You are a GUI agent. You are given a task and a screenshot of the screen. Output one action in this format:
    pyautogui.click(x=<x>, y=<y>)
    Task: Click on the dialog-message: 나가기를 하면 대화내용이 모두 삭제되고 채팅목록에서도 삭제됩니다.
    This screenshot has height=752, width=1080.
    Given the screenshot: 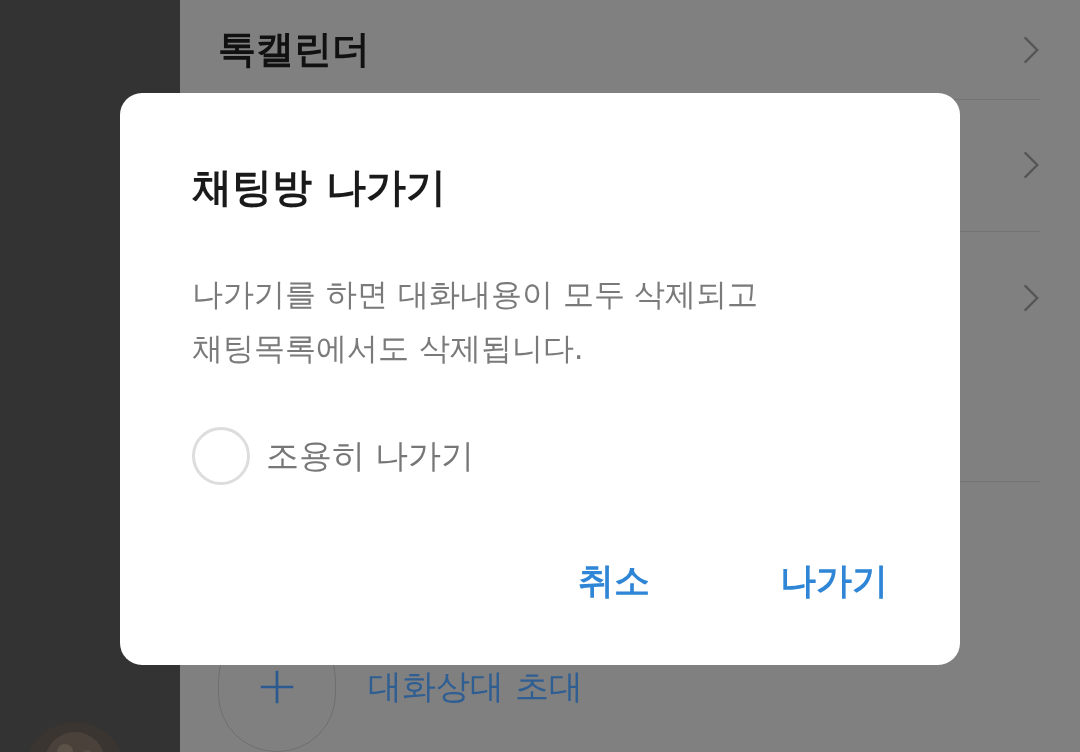 What is the action you would take?
    pyautogui.click(x=476, y=321)
    